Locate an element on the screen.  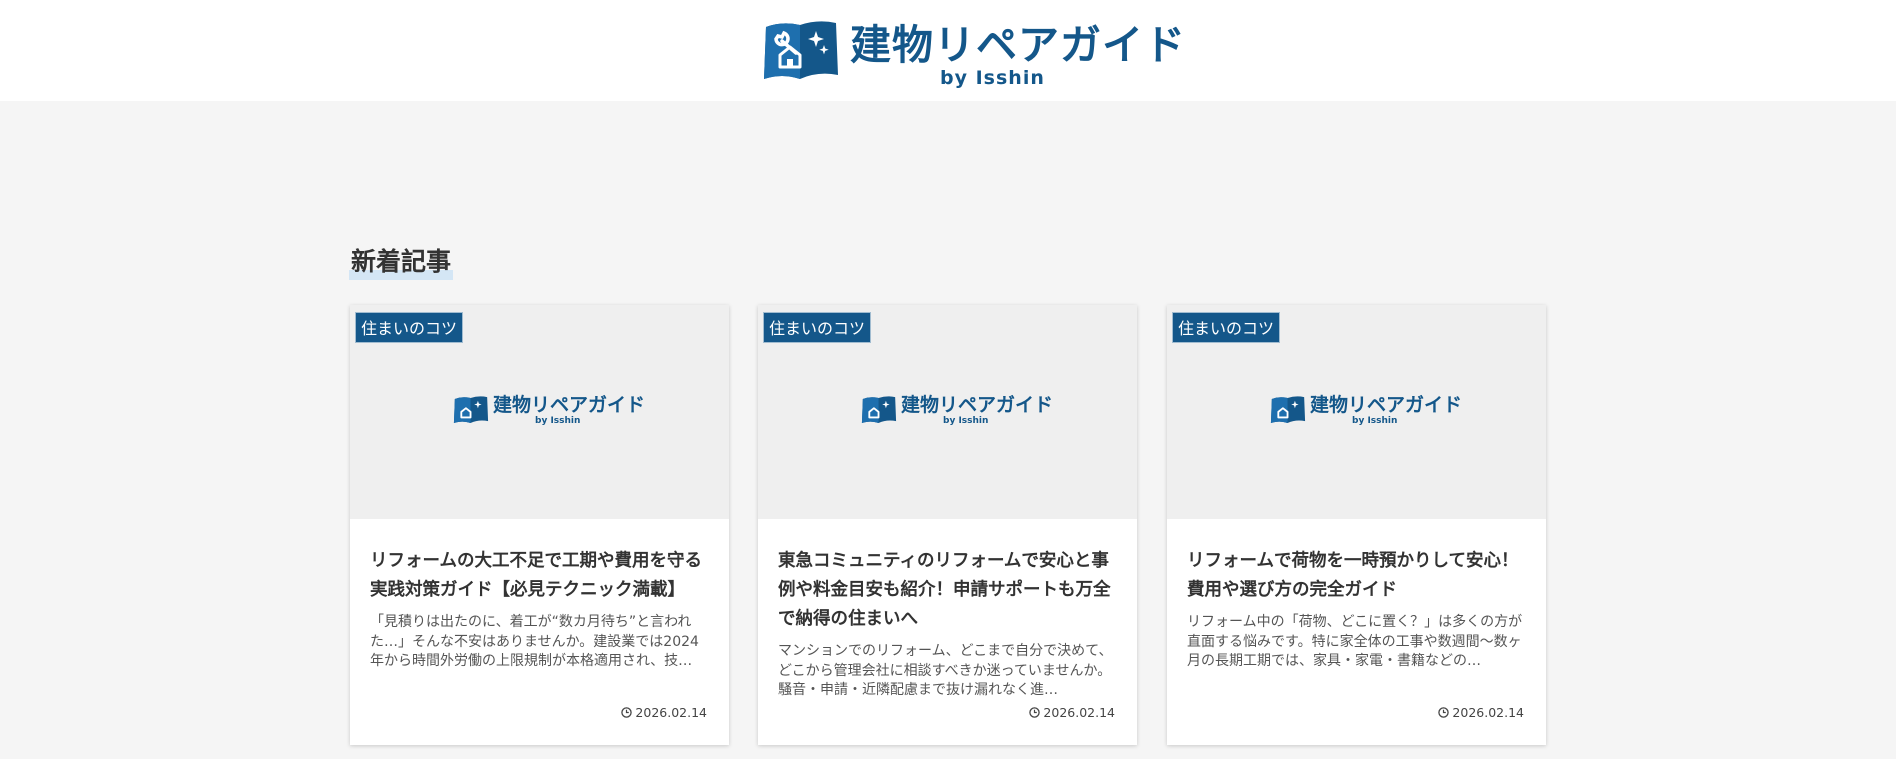
section-heading-new-posts: 新着記事 is located at coordinates (401, 262).